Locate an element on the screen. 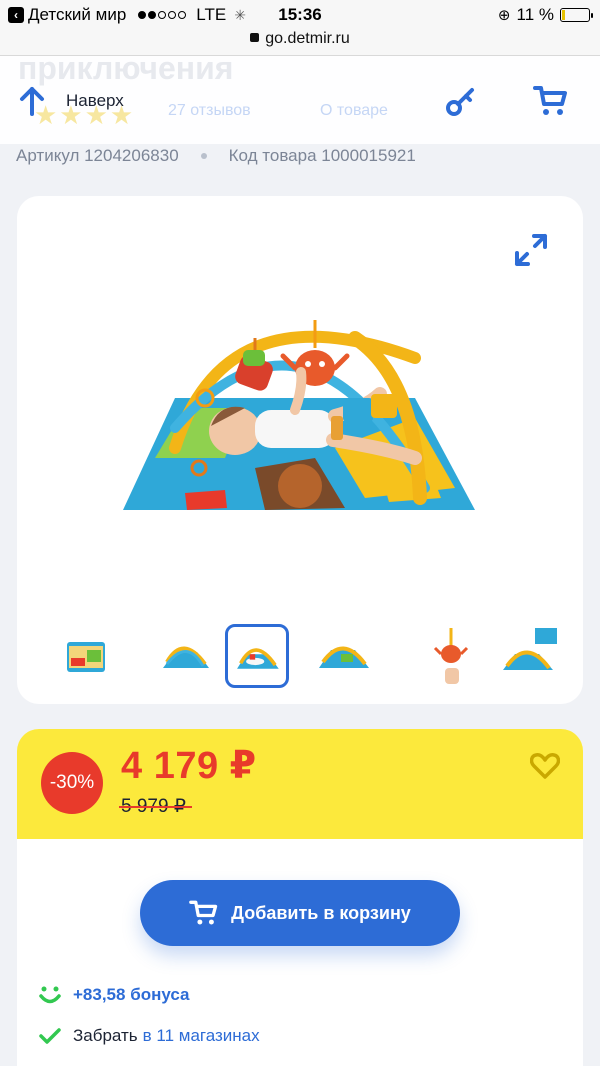 This screenshot has height=1066, width=600. thumbnail-6-image is located at coordinates (530, 649).